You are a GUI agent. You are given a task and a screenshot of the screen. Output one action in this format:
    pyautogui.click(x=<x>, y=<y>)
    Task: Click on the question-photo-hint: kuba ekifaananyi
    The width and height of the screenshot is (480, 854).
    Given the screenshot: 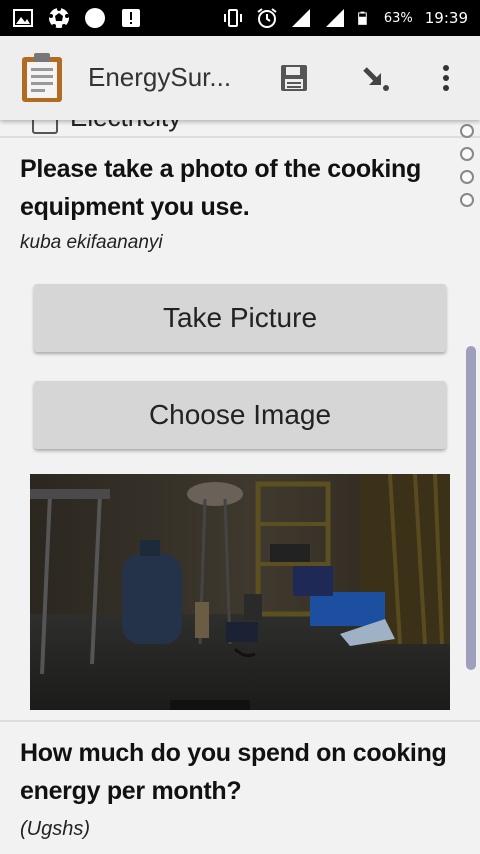 What is the action you would take?
    pyautogui.click(x=91, y=242)
    